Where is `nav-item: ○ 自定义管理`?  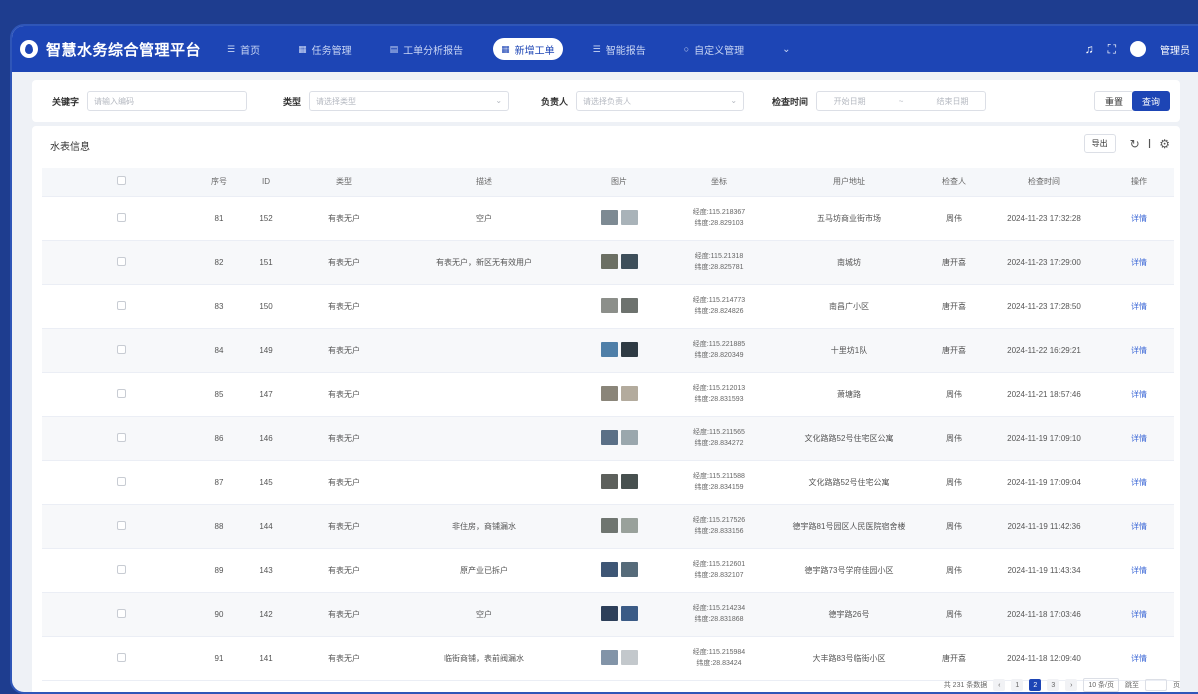
nav-item: ○ 自定义管理 is located at coordinates (714, 49).